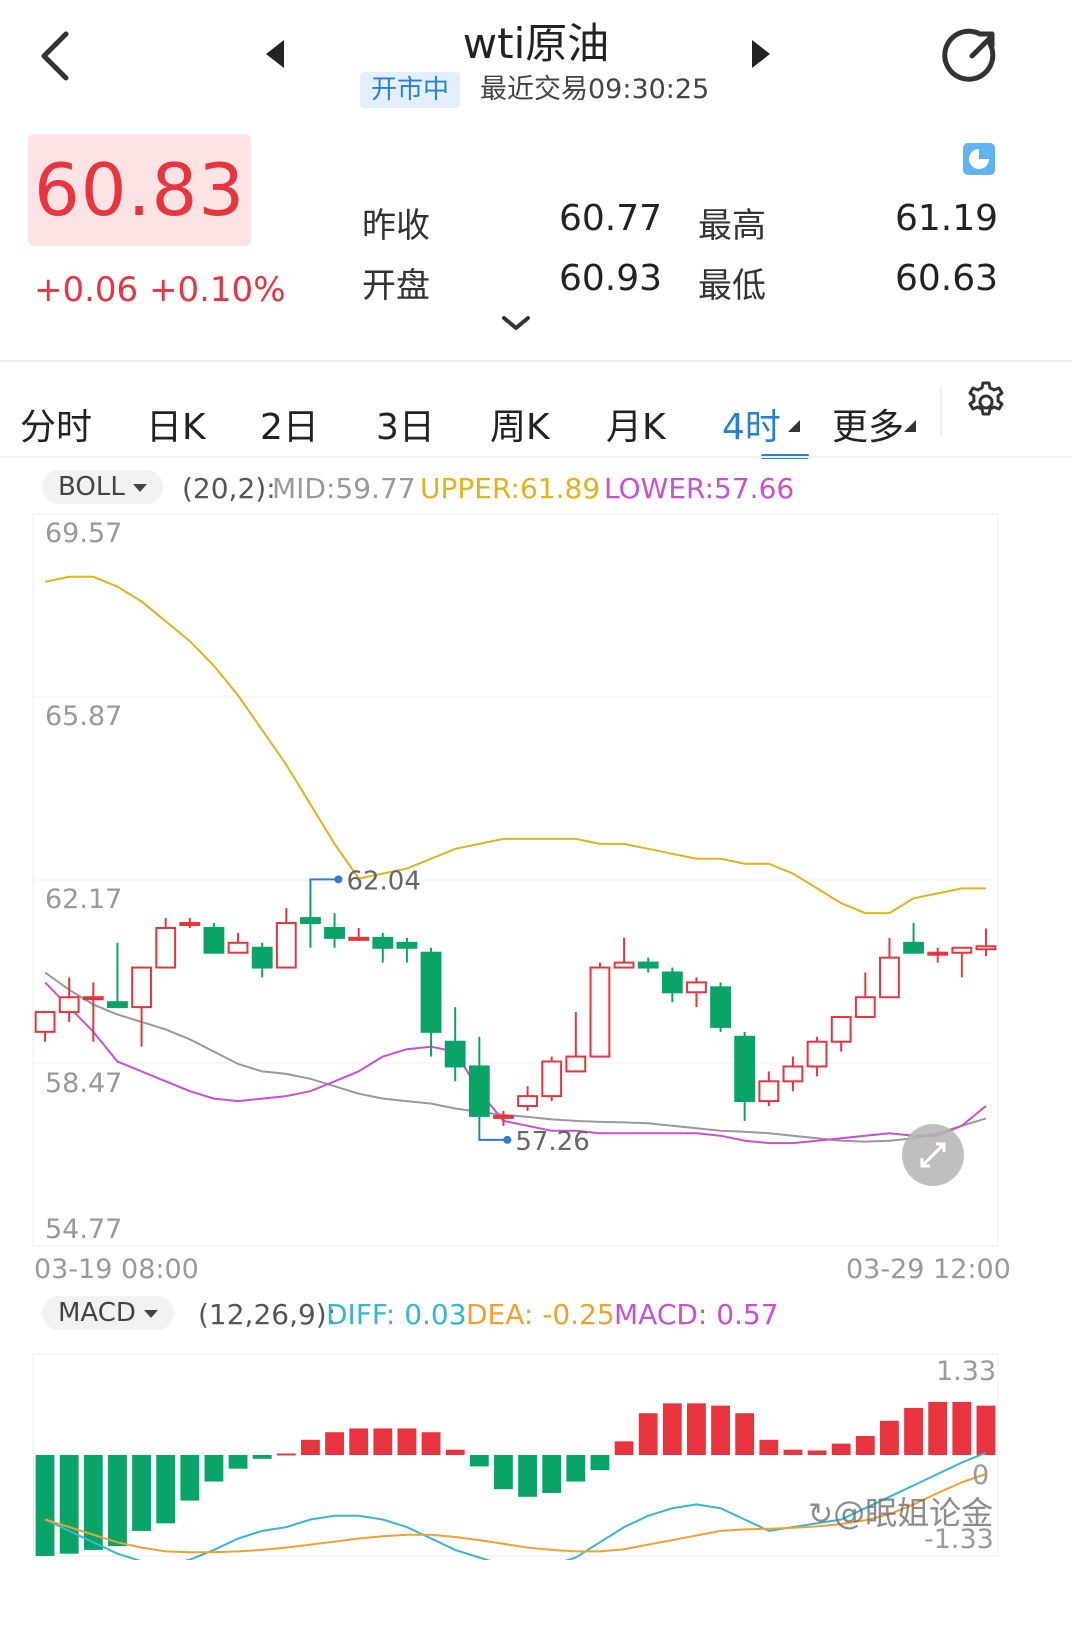 The height and width of the screenshot is (1640, 1072). I want to click on tab-4-hour-dropdown-icon, so click(794, 426).